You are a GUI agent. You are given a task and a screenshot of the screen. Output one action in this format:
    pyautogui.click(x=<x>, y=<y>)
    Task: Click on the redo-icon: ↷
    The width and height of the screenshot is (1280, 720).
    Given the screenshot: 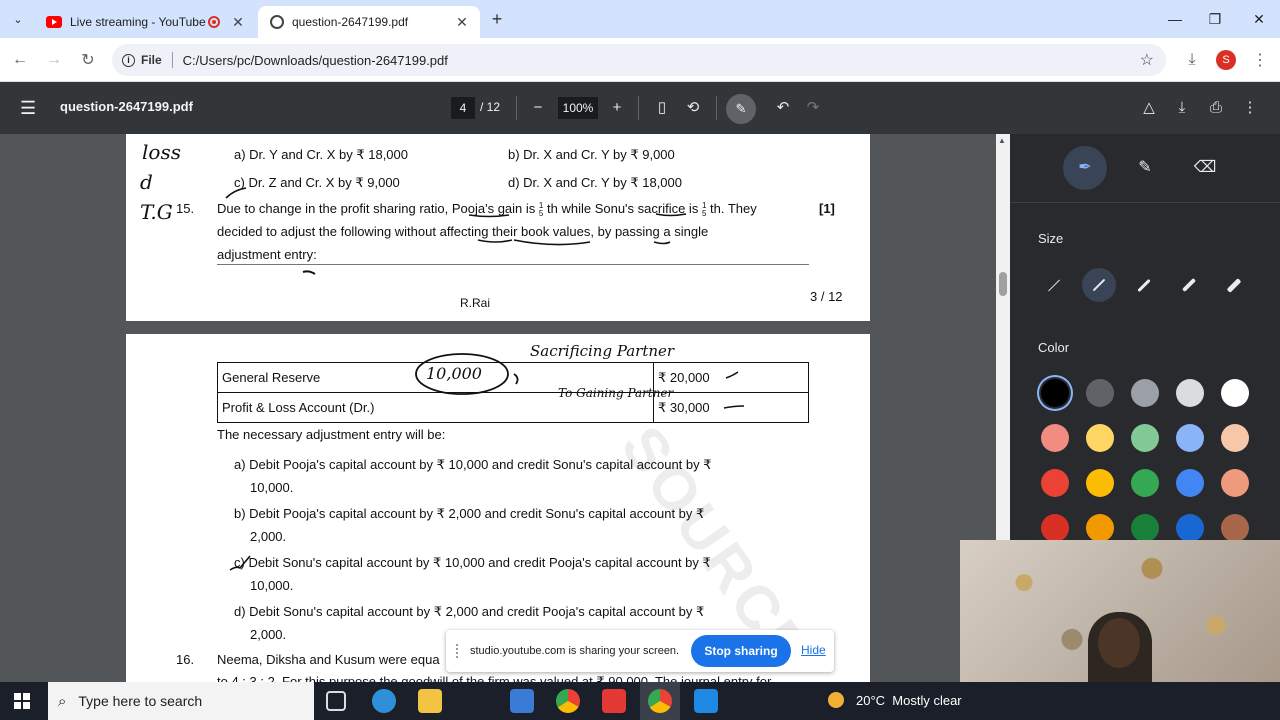 What is the action you would take?
    pyautogui.click(x=813, y=108)
    